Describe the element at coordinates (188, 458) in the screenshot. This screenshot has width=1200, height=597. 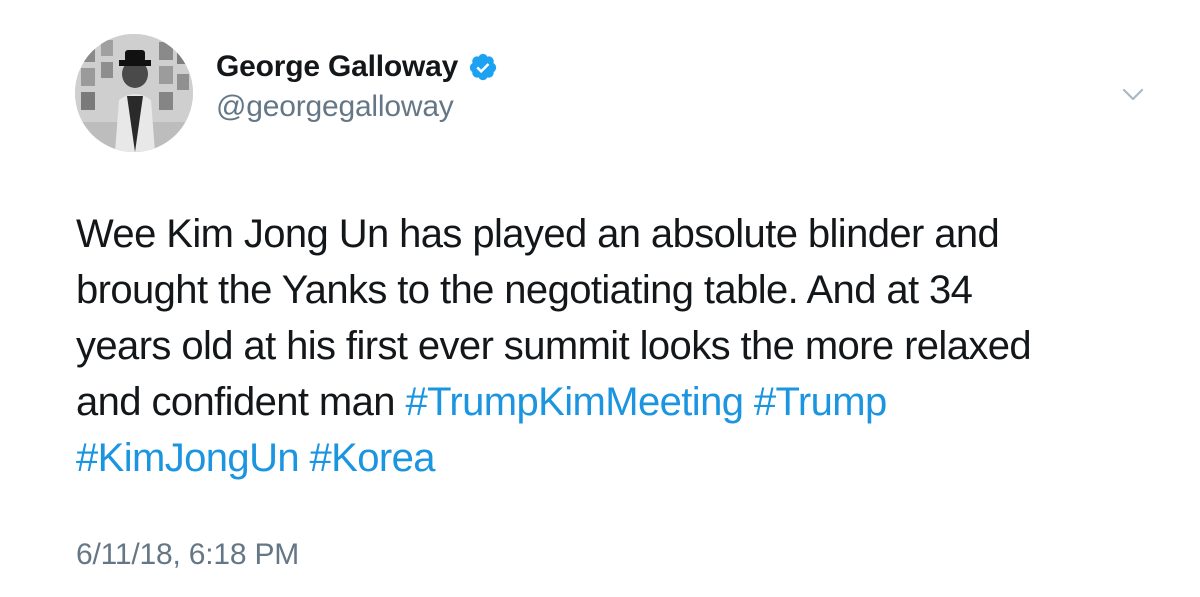
I see `hashtag-link: #KimJongUn` at that location.